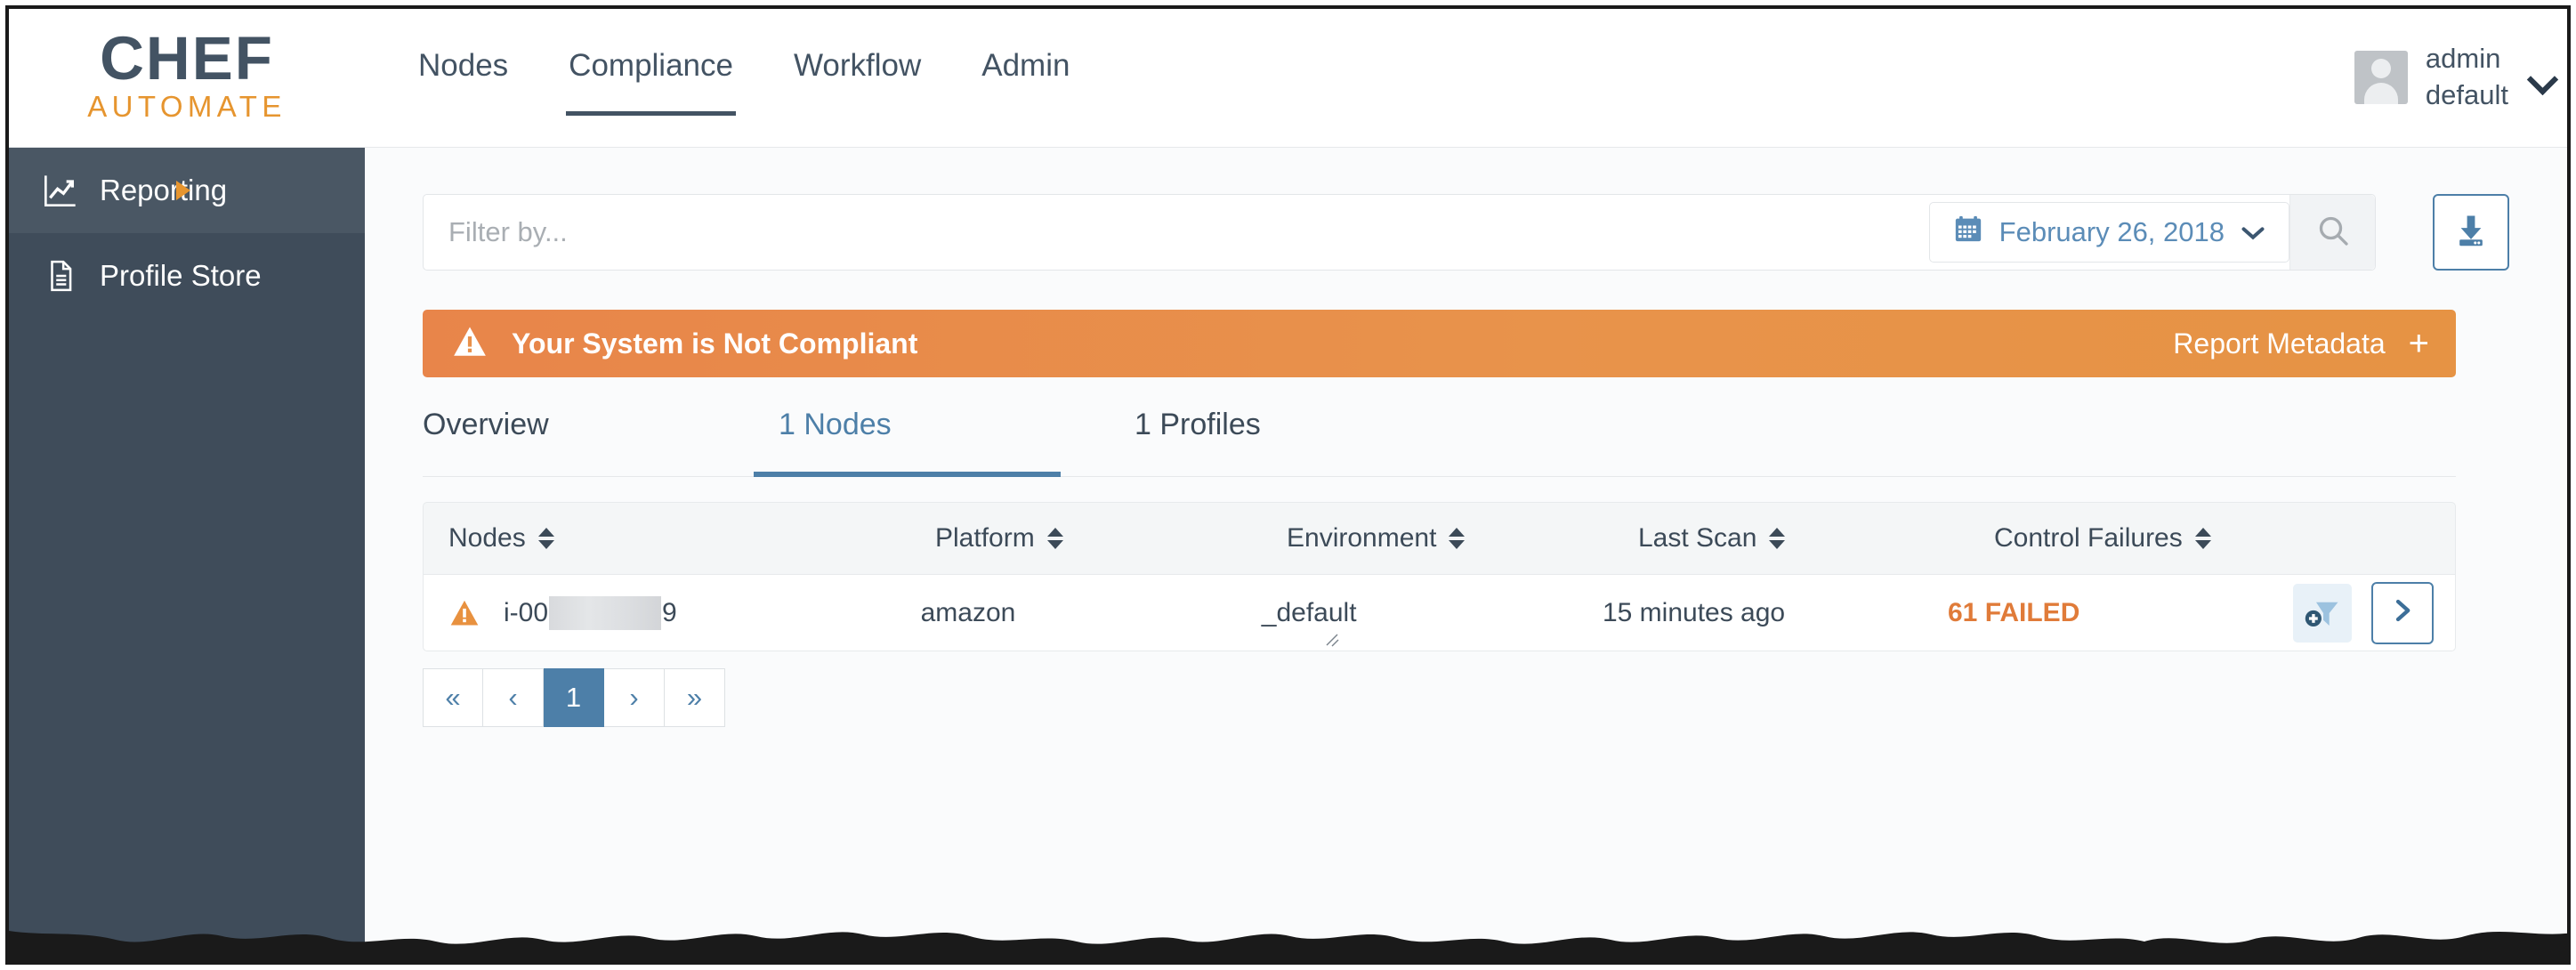  I want to click on table-header-cell-nodes: Nodes, so click(679, 538).